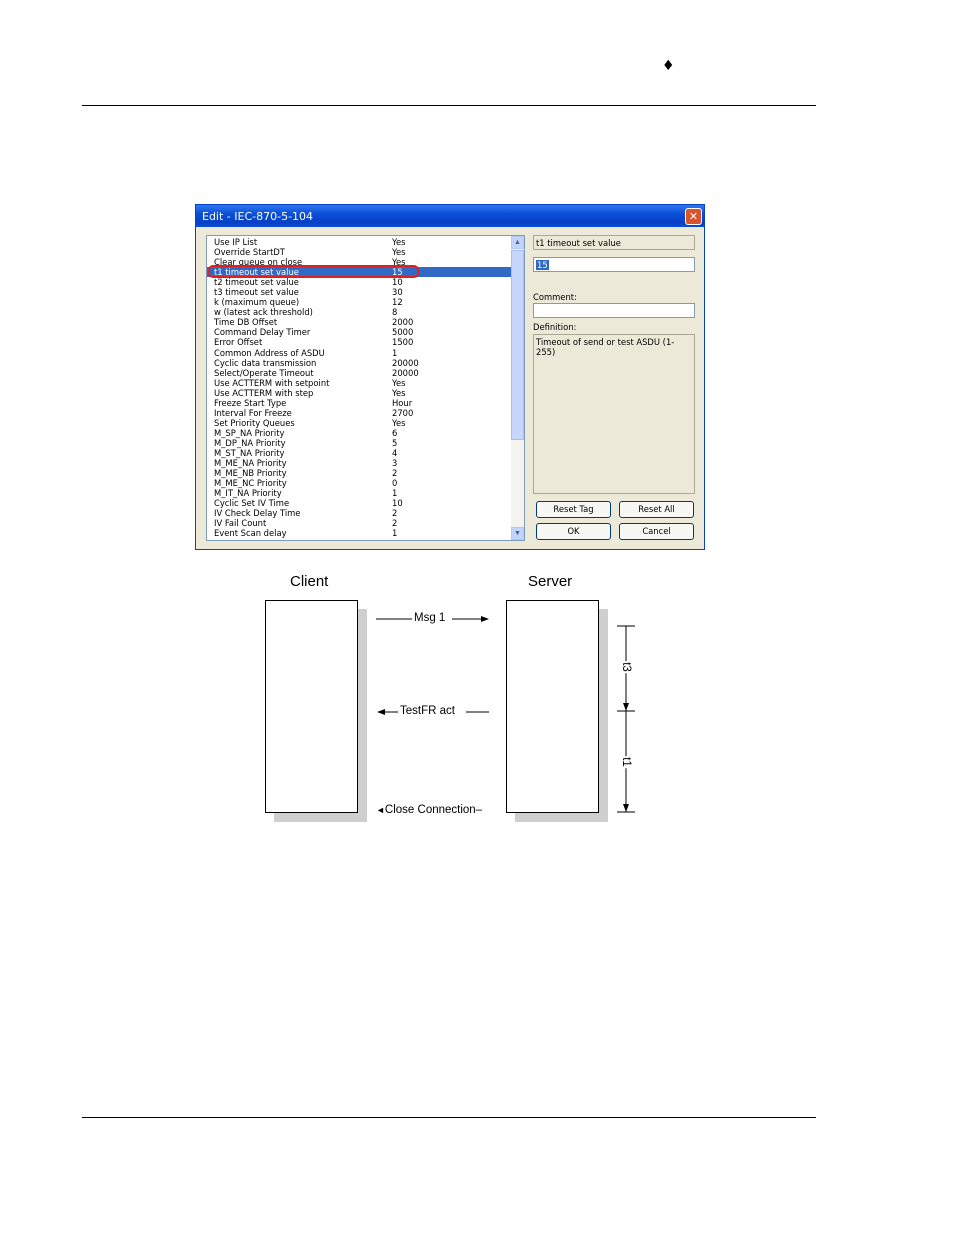  What do you see at coordinates (505, 714) in the screenshot?
I see `diagram-arrows` at bounding box center [505, 714].